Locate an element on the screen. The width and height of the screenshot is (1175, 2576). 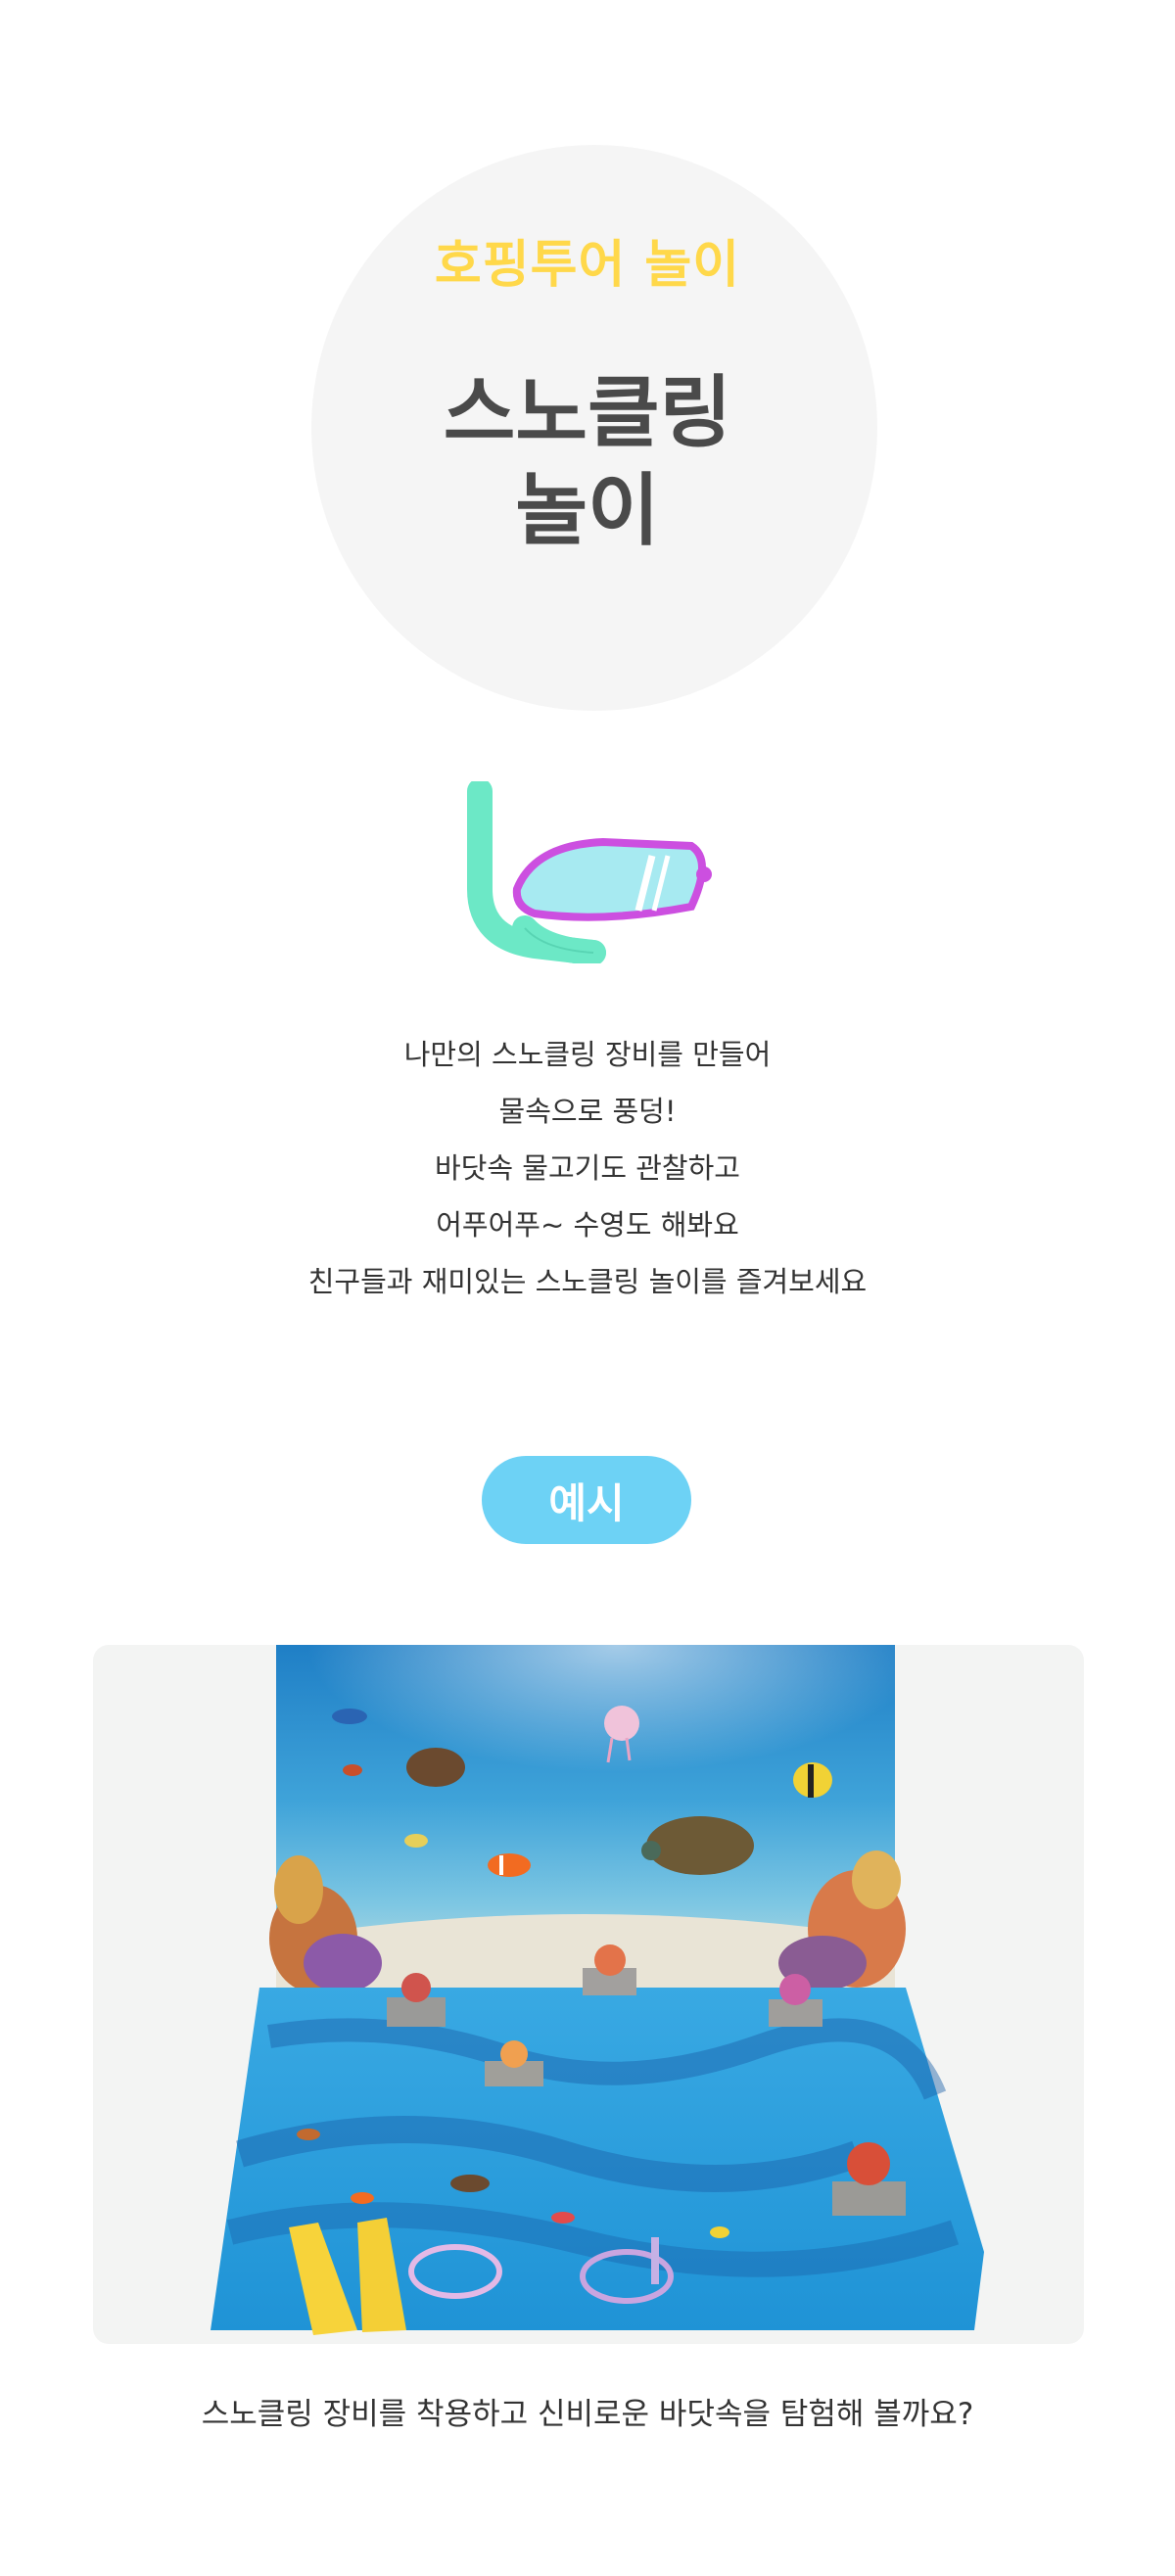
description-line: 나만의 스노클링 장비를 만들어 is located at coordinates (587, 1054).